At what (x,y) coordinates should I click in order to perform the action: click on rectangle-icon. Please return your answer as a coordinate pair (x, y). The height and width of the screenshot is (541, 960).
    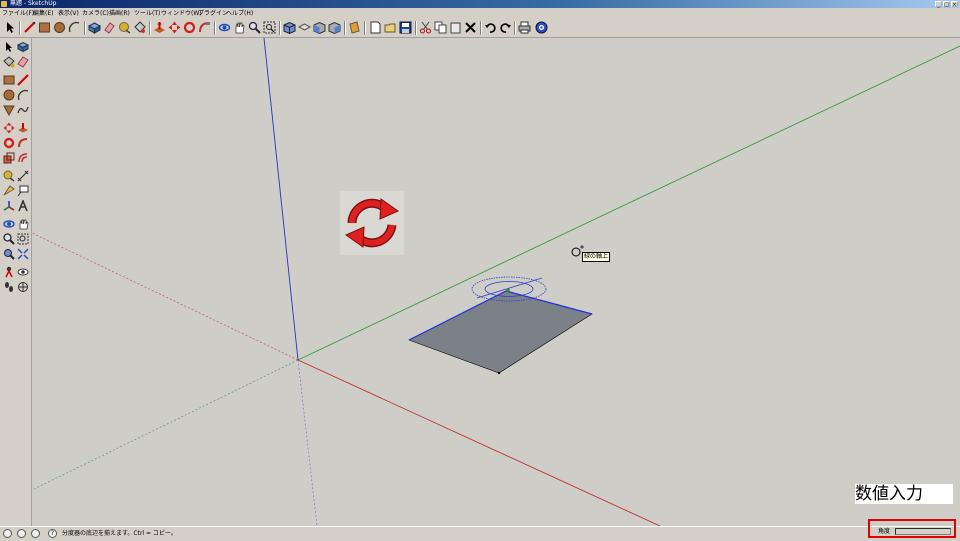
    Looking at the image, I should click on (44, 27).